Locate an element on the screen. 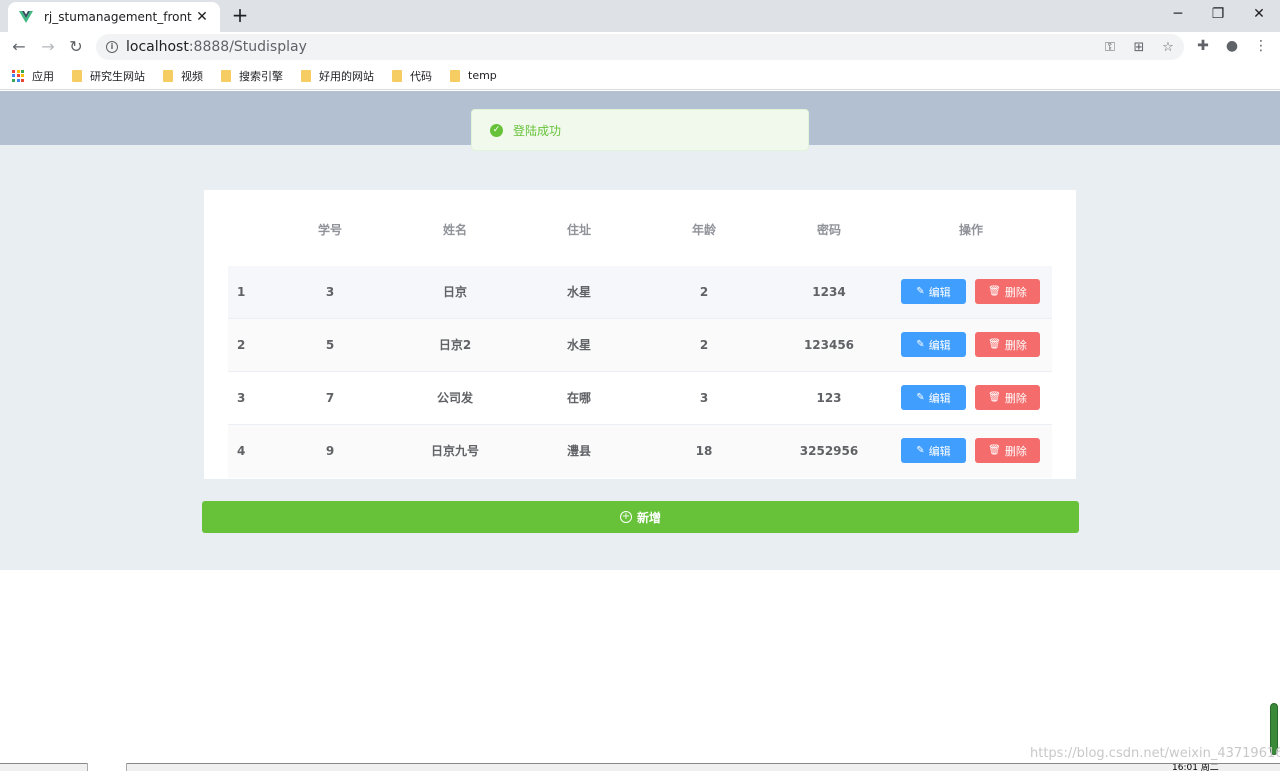 Image resolution: width=1280 pixels, height=771 pixels. bookmark-folder: 好用的网站 is located at coordinates (337, 76).